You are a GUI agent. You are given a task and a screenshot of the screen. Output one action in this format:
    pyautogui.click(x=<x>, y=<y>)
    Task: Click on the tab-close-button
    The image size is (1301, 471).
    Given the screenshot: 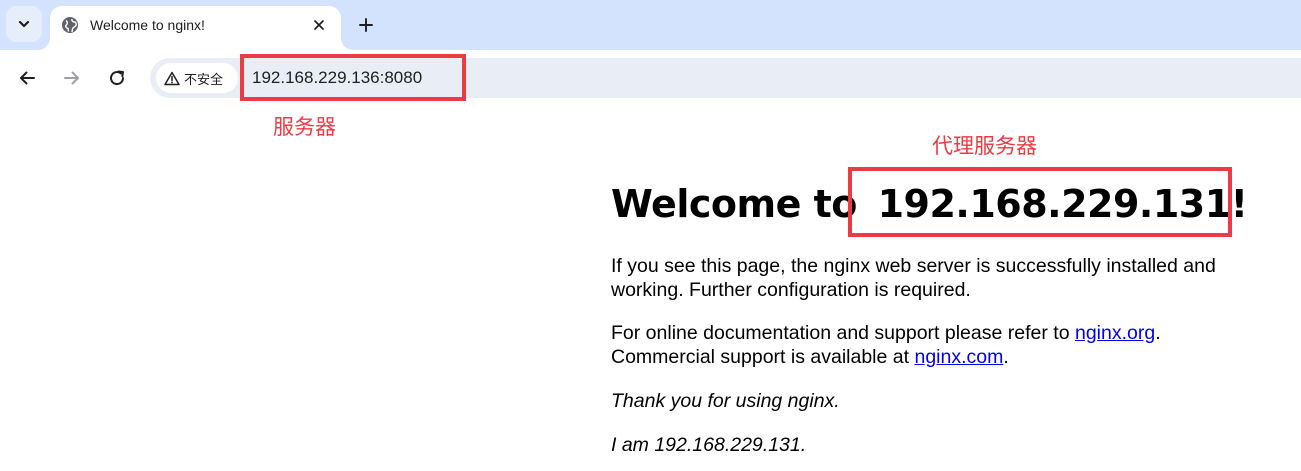 What is the action you would take?
    pyautogui.click(x=319, y=25)
    